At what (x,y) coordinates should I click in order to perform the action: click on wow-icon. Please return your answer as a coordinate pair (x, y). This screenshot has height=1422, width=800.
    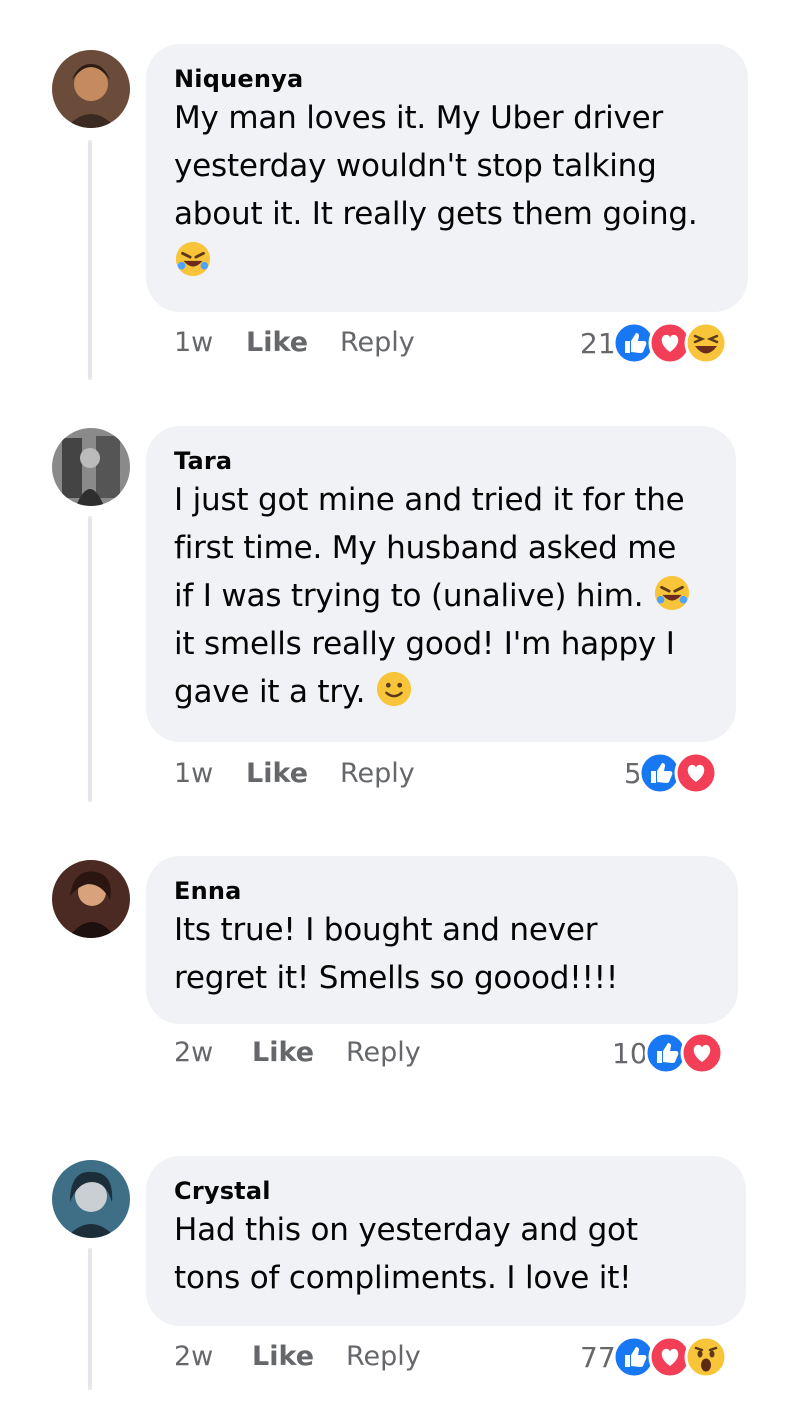
    Looking at the image, I should click on (706, 1357).